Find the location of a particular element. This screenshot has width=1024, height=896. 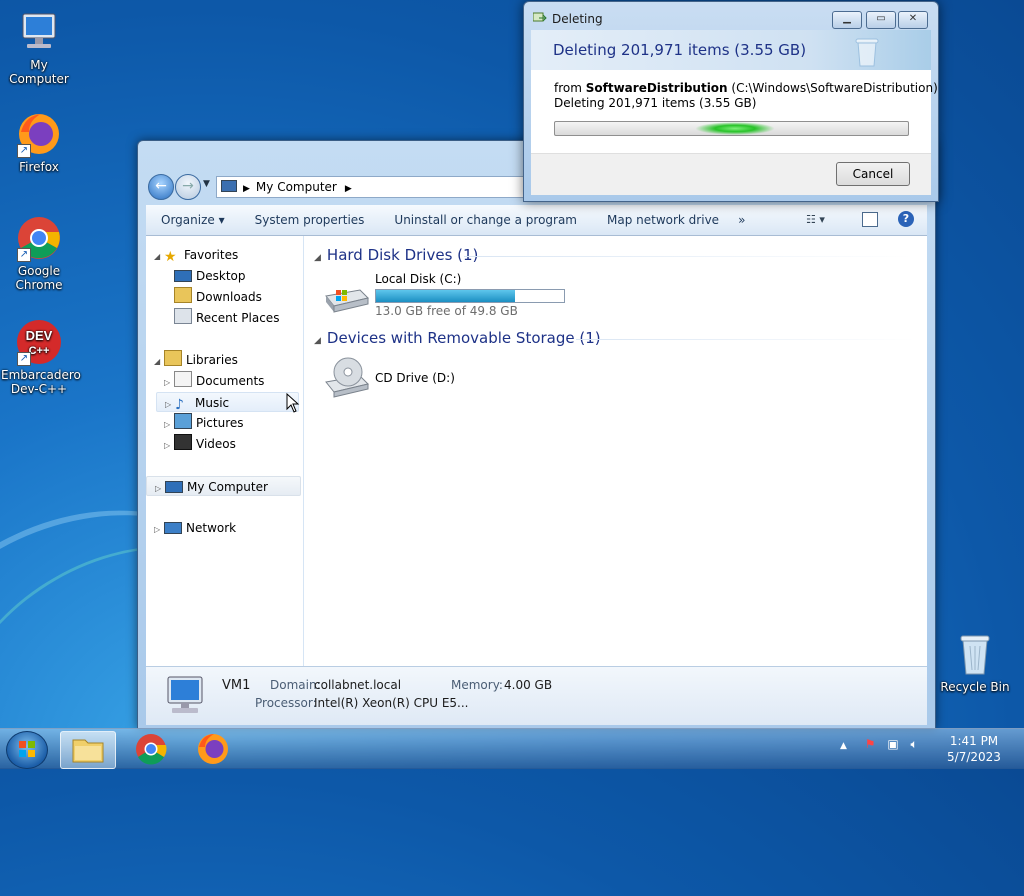

taskbar-firefox-button is located at coordinates (213, 749).